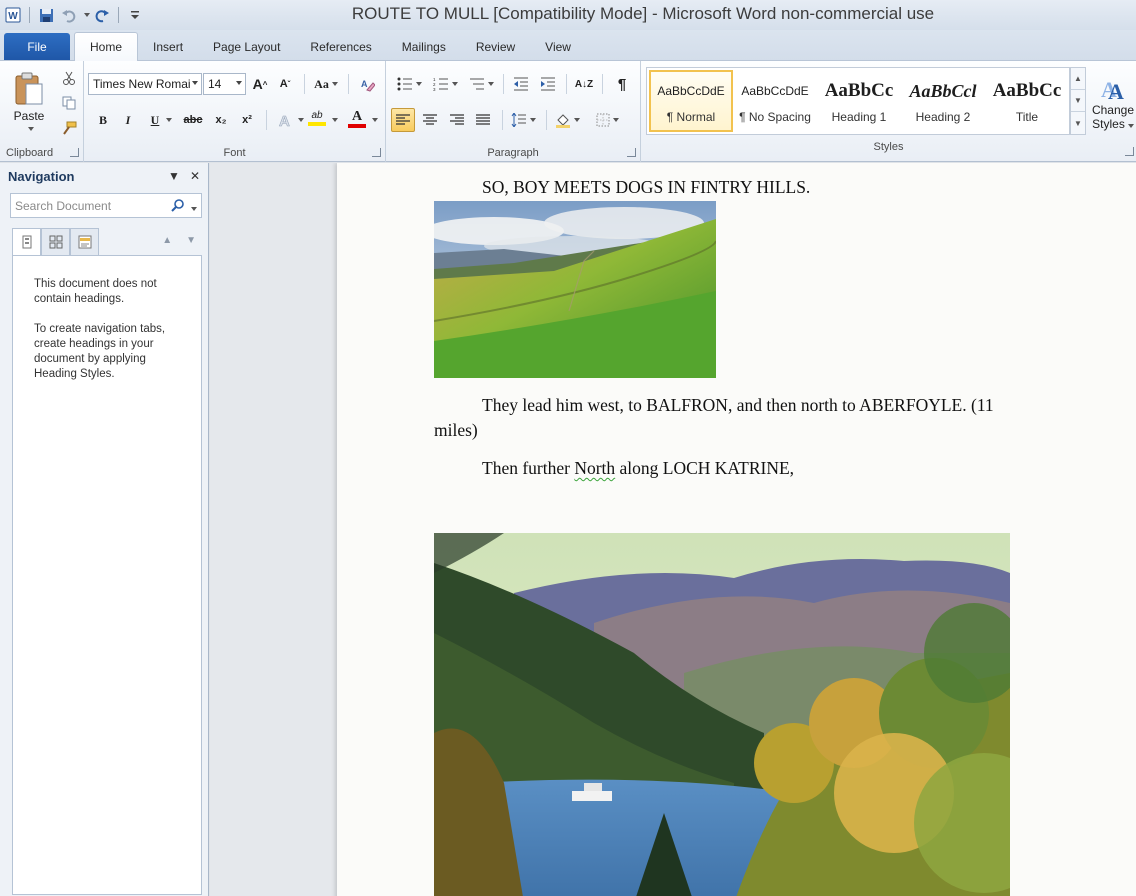 The width and height of the screenshot is (1136, 896). Describe the element at coordinates (68, 15) in the screenshot. I see `undo-icon` at that location.